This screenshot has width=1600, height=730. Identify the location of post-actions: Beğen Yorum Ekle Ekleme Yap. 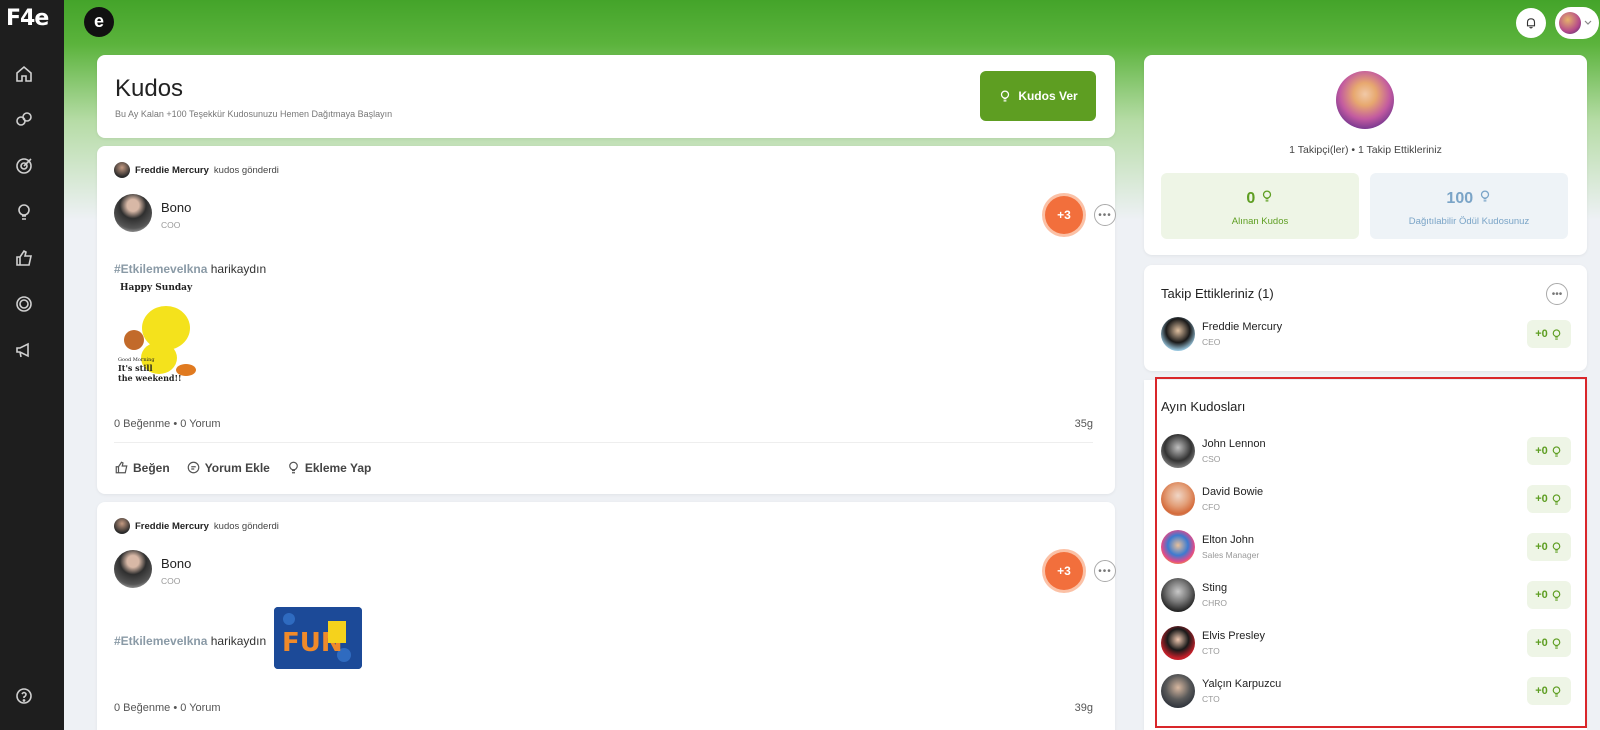
(242, 467).